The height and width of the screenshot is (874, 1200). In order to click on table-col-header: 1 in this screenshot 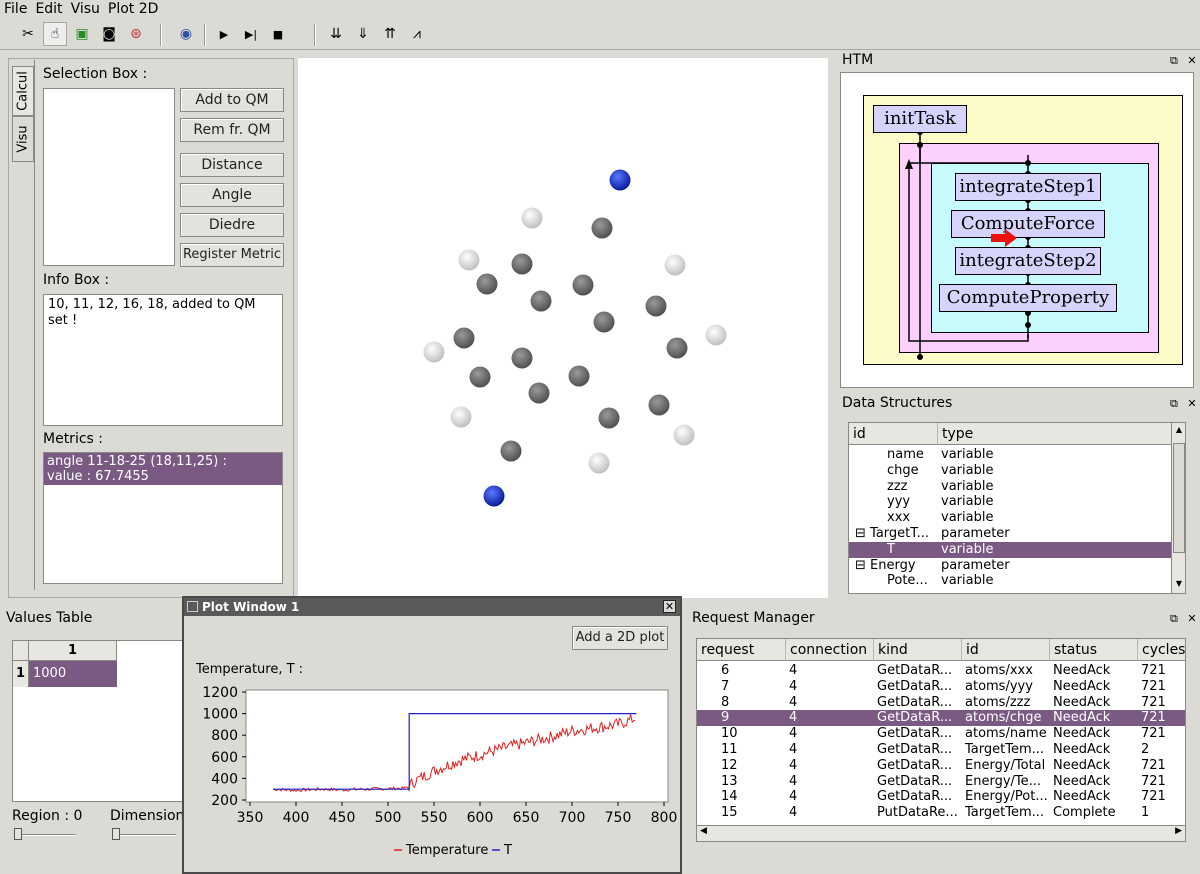, I will do `click(73, 651)`.